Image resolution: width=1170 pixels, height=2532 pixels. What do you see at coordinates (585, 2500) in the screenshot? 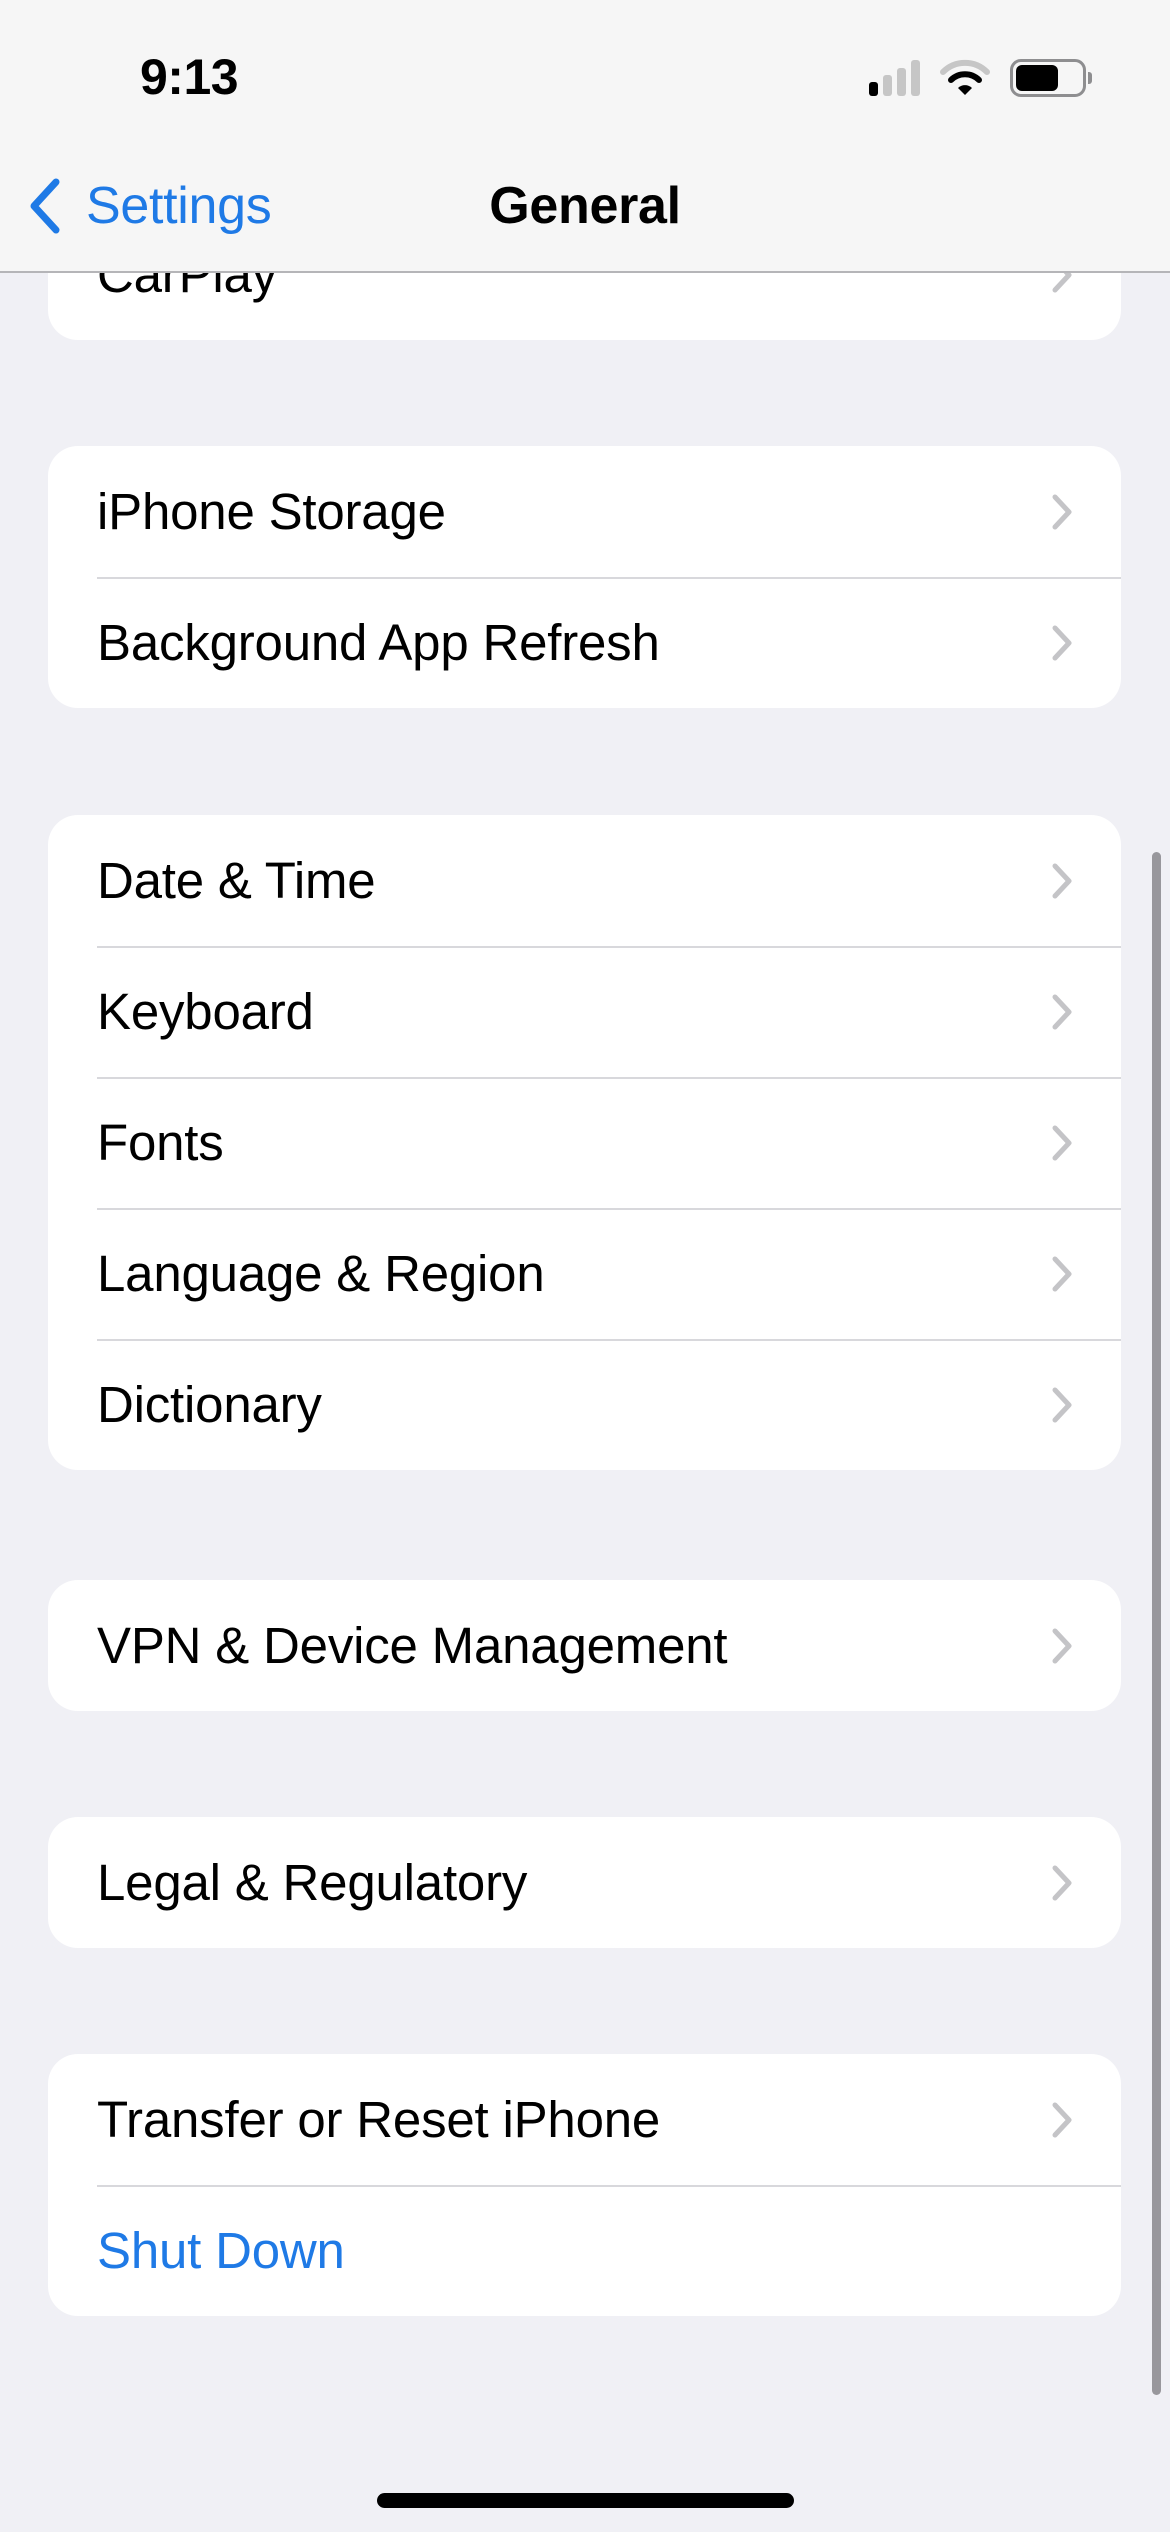
I see `home-indicator` at bounding box center [585, 2500].